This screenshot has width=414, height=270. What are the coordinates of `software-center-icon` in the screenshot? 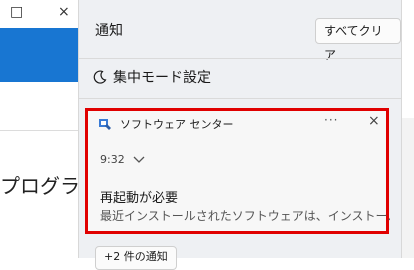 It's located at (105, 124).